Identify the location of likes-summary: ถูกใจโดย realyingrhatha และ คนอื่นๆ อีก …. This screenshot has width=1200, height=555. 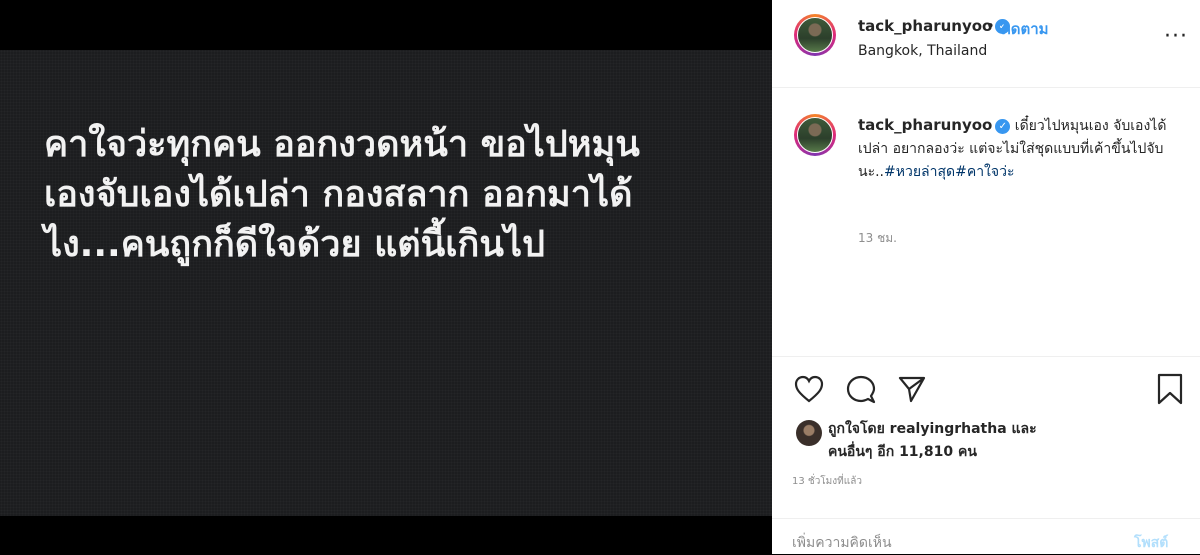
(932, 441).